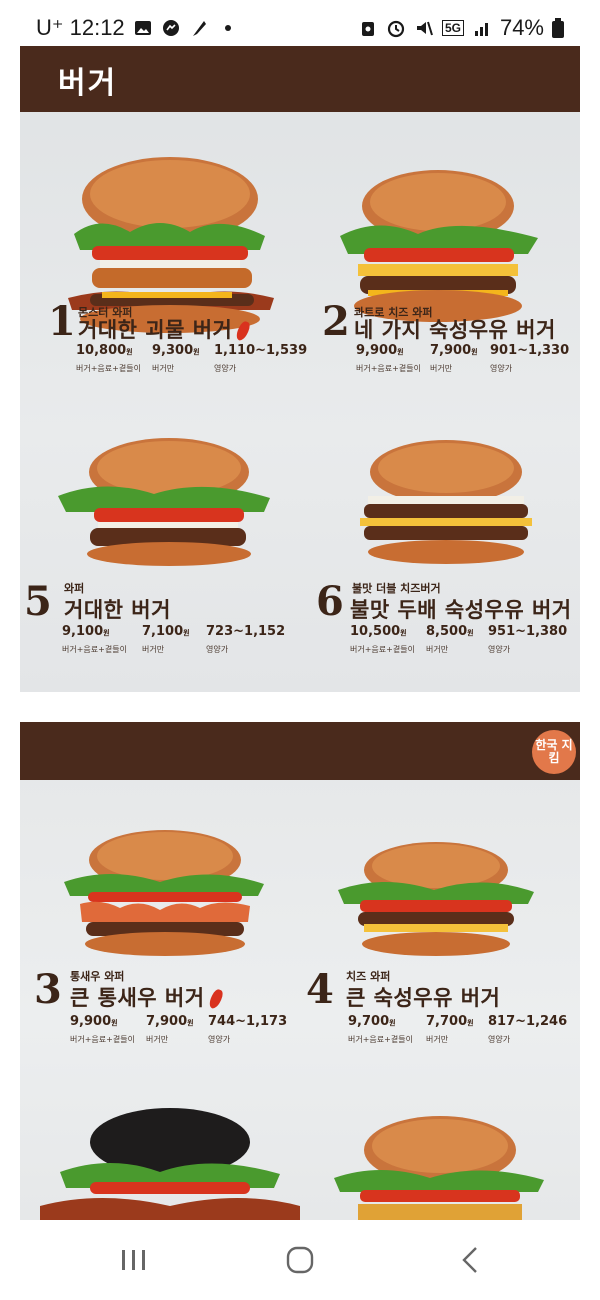  I want to click on item-number: 1, so click(62, 321).